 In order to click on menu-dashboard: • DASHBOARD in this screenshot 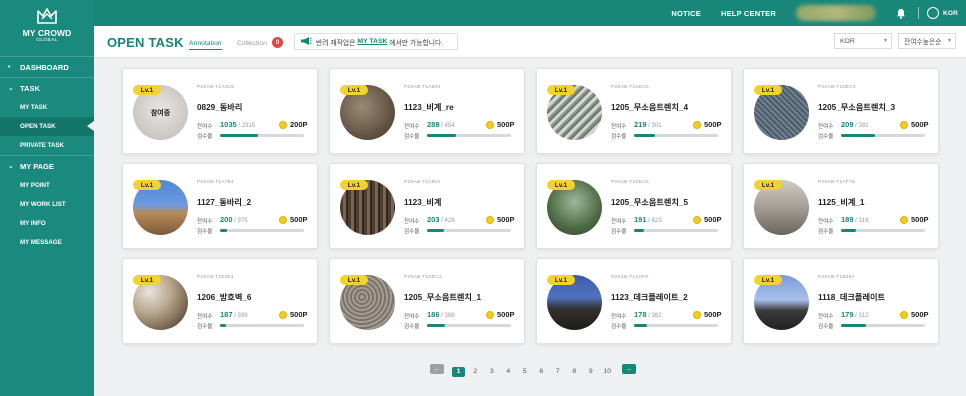, I will do `click(47, 66)`.